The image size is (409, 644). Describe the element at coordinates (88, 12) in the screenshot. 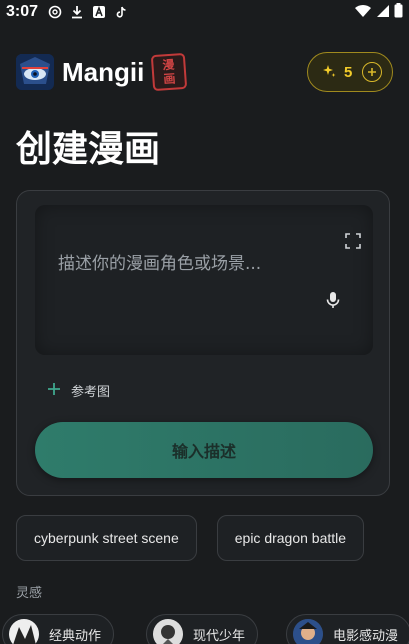

I see `notification-icons` at that location.